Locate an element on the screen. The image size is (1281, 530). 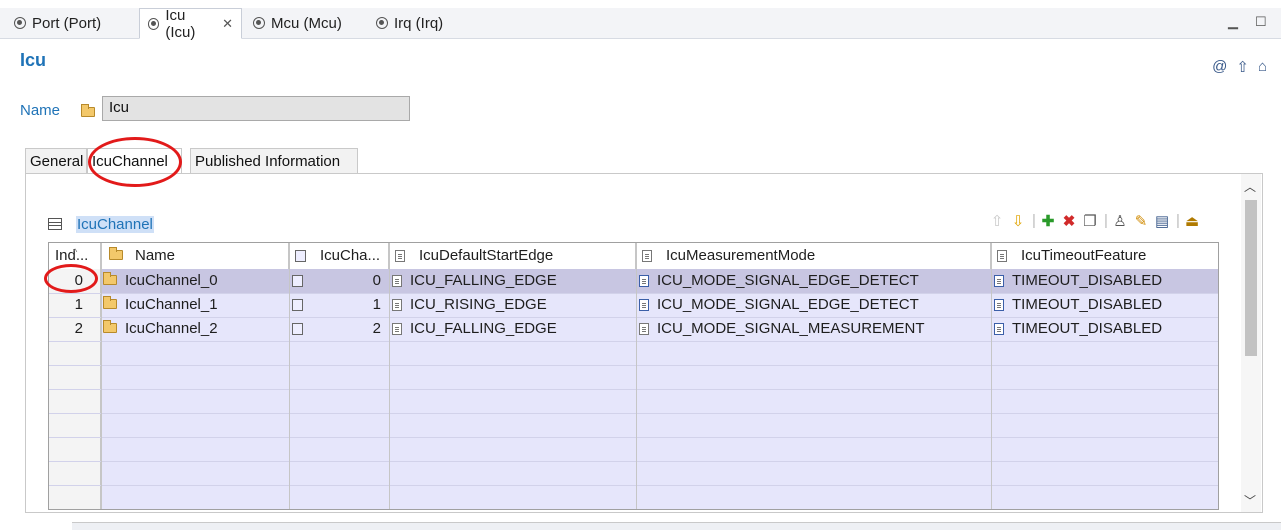
column-header-default-start-edge: IcuDefaultStartEdge is located at coordinates (512, 256).